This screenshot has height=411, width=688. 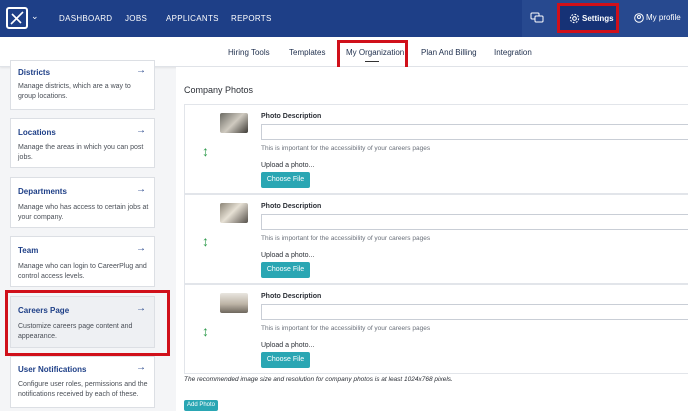 What do you see at coordinates (42, 191) in the screenshot?
I see `card-title: Departments` at bounding box center [42, 191].